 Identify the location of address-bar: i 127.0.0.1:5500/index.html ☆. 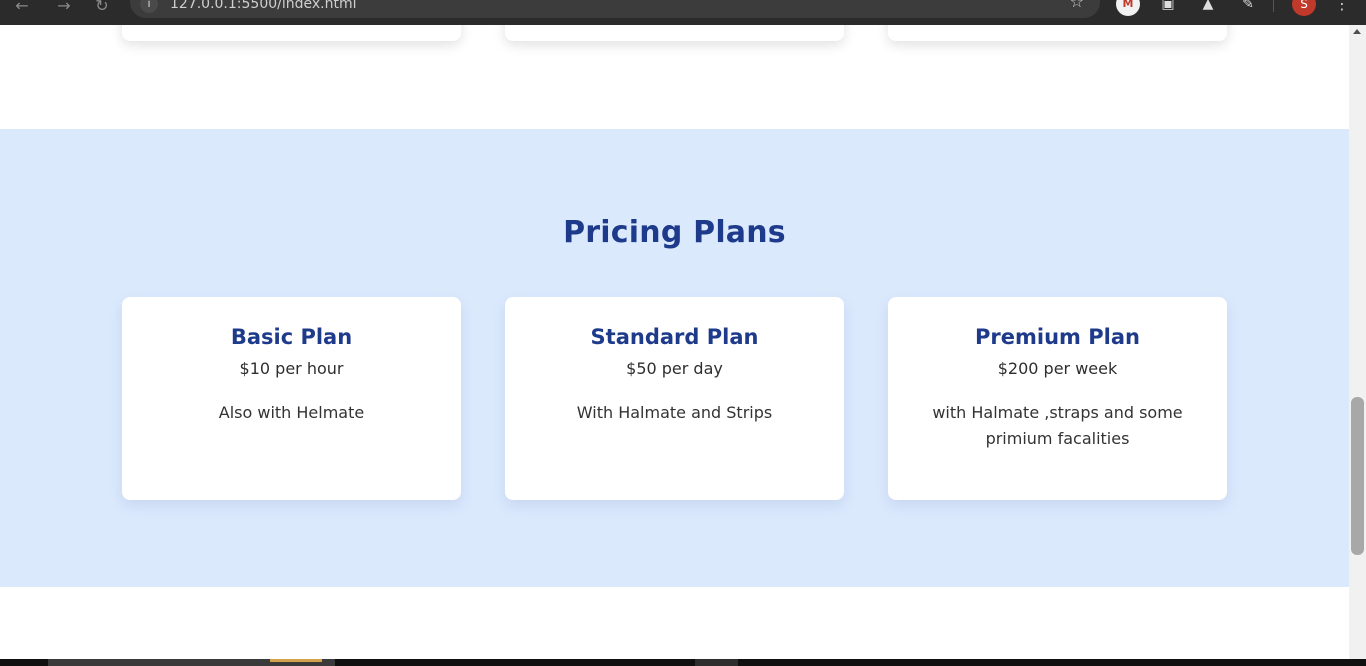
(615, 9).